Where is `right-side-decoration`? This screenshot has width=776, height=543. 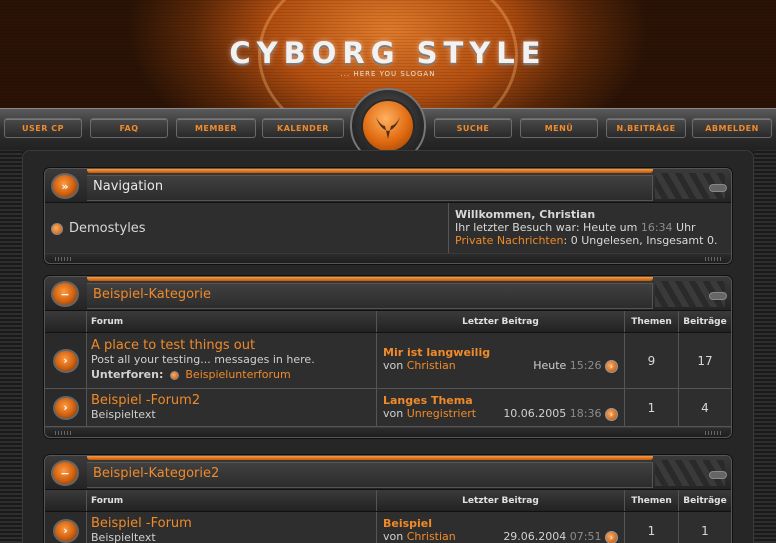 right-side-decoration is located at coordinates (765, 346).